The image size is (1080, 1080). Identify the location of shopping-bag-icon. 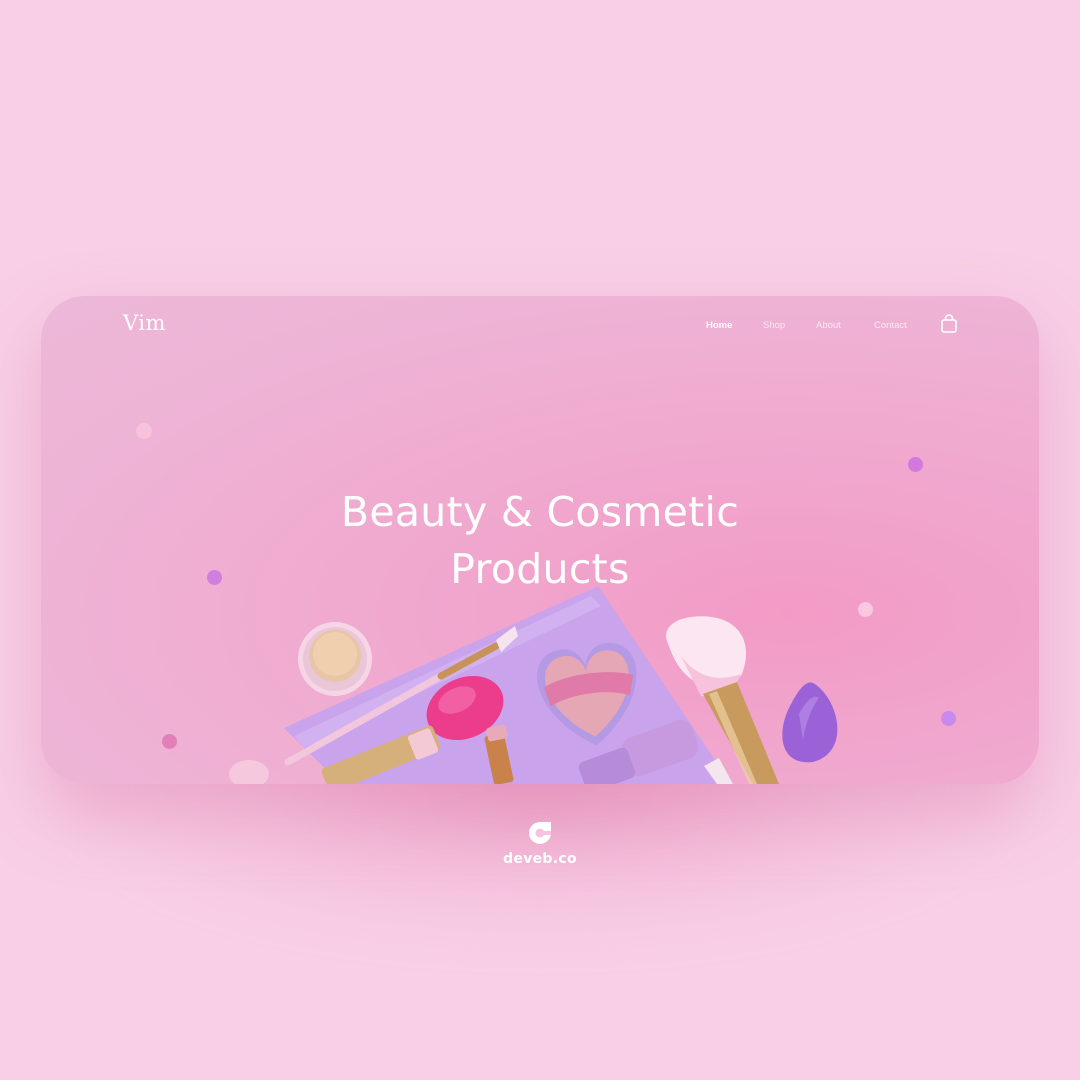
(949, 324).